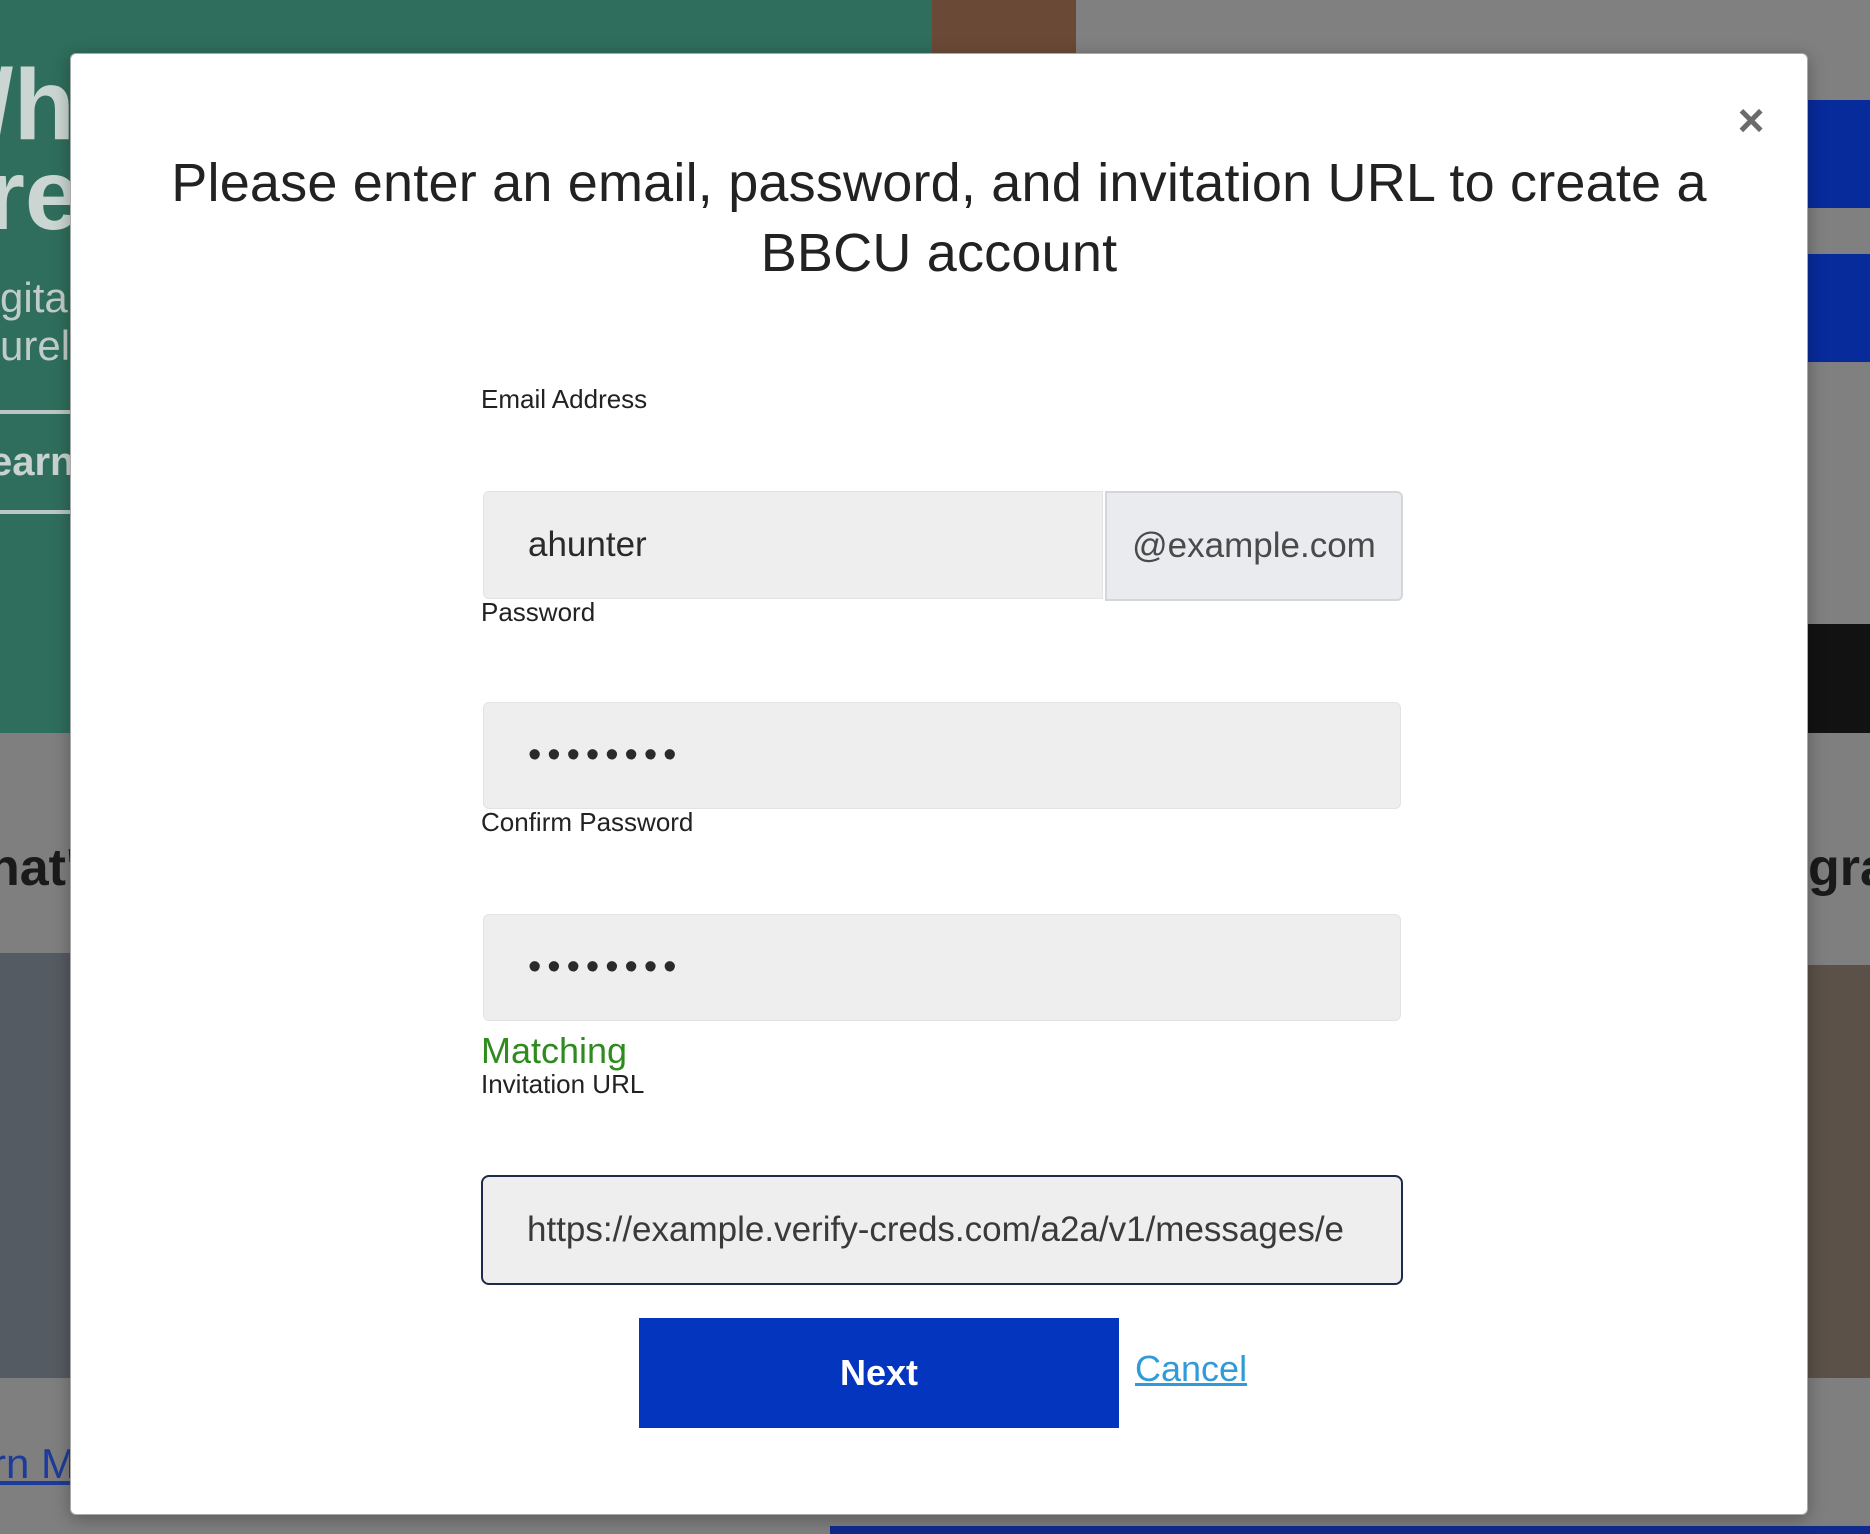 The image size is (1870, 1534). Describe the element at coordinates (942, 755) in the screenshot. I see `password-field` at that location.